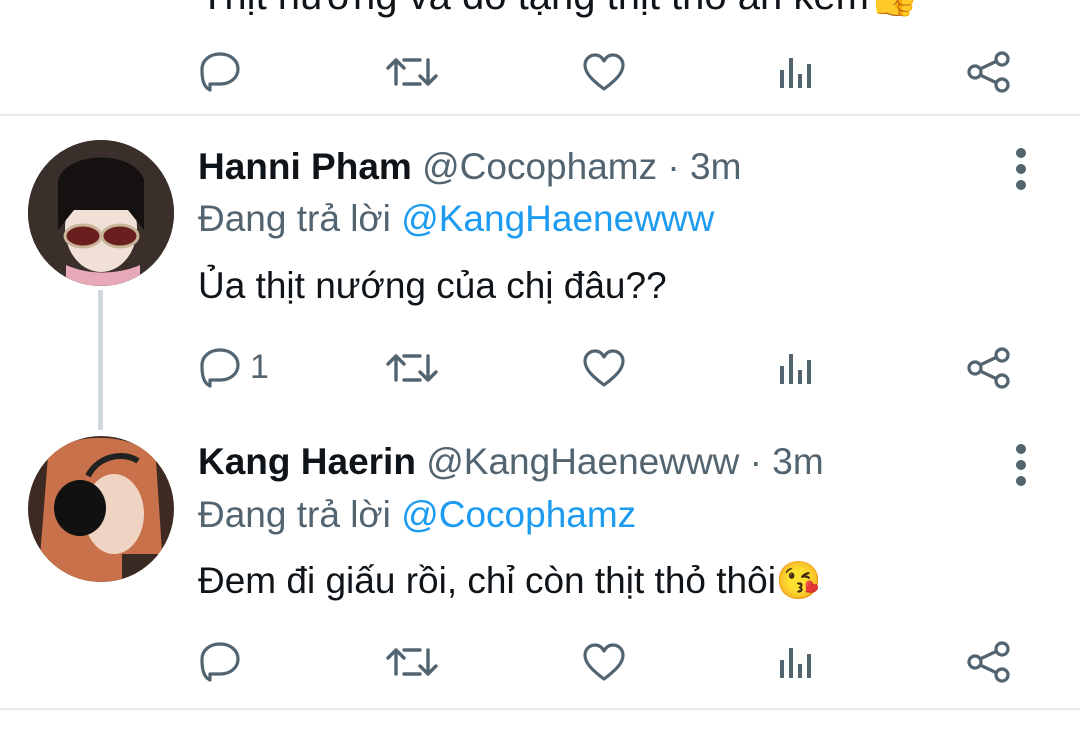 This screenshot has height=729, width=1080. What do you see at coordinates (557, 218) in the screenshot?
I see `mention-link: @KangHaenewww` at bounding box center [557, 218].